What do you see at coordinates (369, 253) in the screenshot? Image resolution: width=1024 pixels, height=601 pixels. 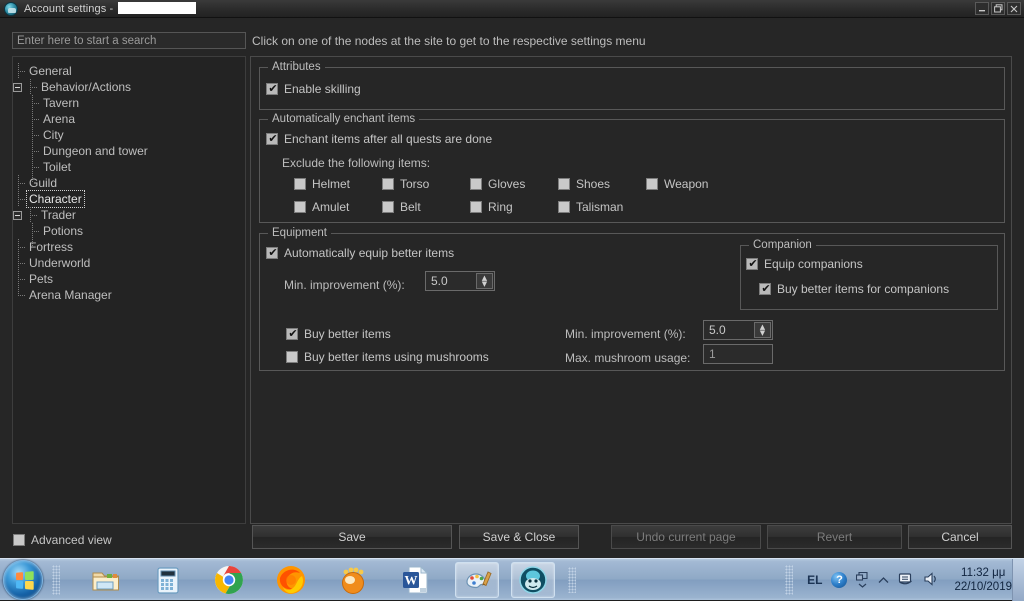 I see `auto-equip-label: Automatically equip better items` at bounding box center [369, 253].